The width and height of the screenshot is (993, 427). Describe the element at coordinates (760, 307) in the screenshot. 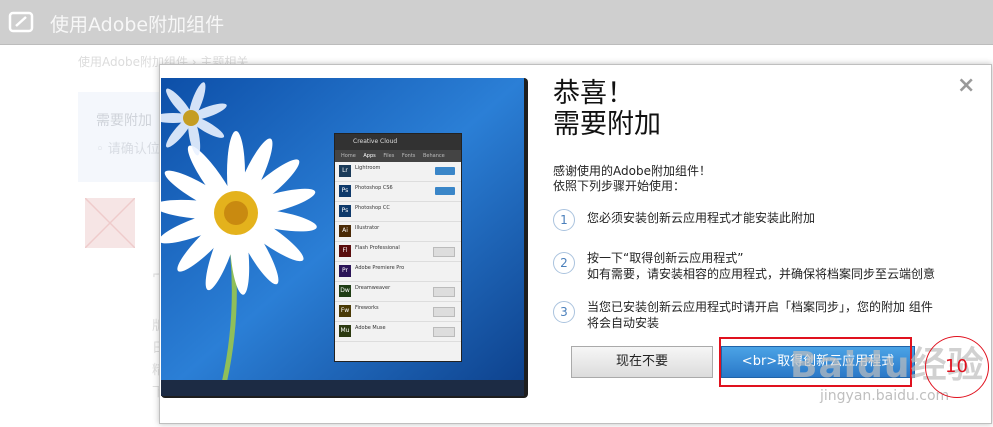

I see `step-line: 当您已安装创新云应用程式时请开启「档案同步」，您的附加 组件` at that location.